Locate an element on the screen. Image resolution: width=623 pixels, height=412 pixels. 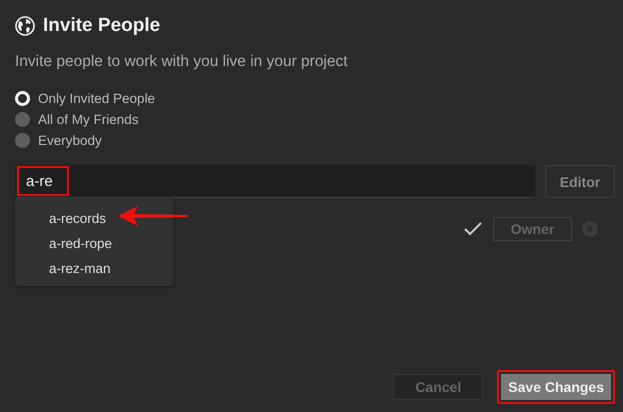
suggestion-item: a-red-rope is located at coordinates (94, 243).